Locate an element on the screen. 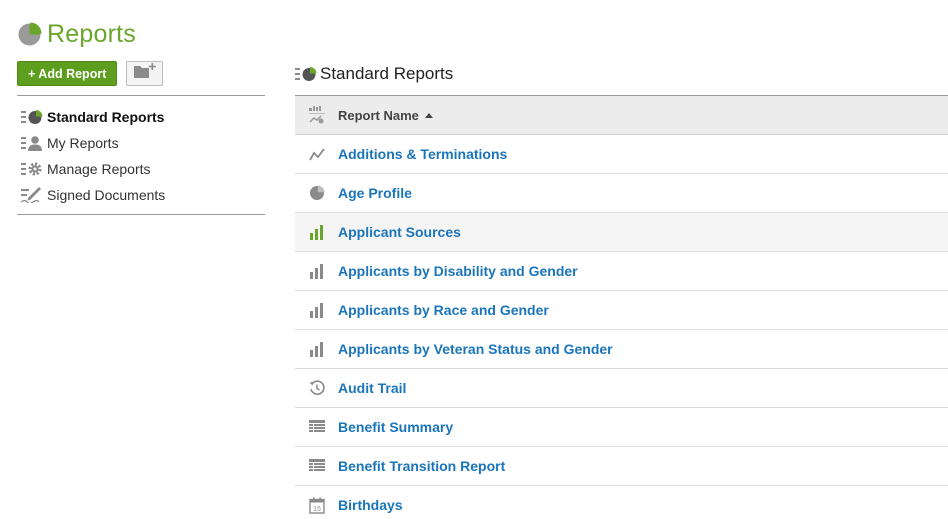  table-row: 15 Birthdays is located at coordinates (621, 502).